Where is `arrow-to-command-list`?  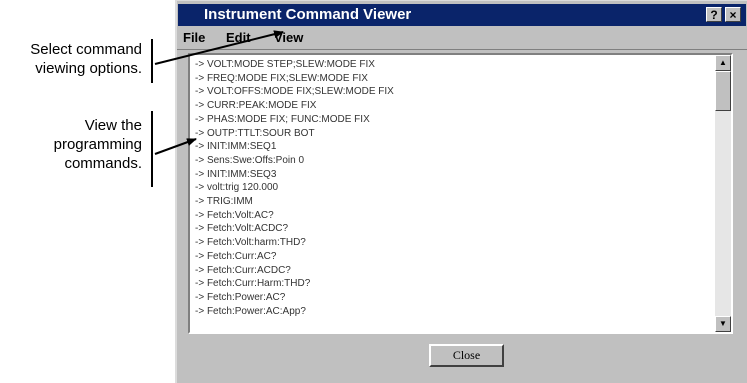 arrow-to-command-list is located at coordinates (175, 146).